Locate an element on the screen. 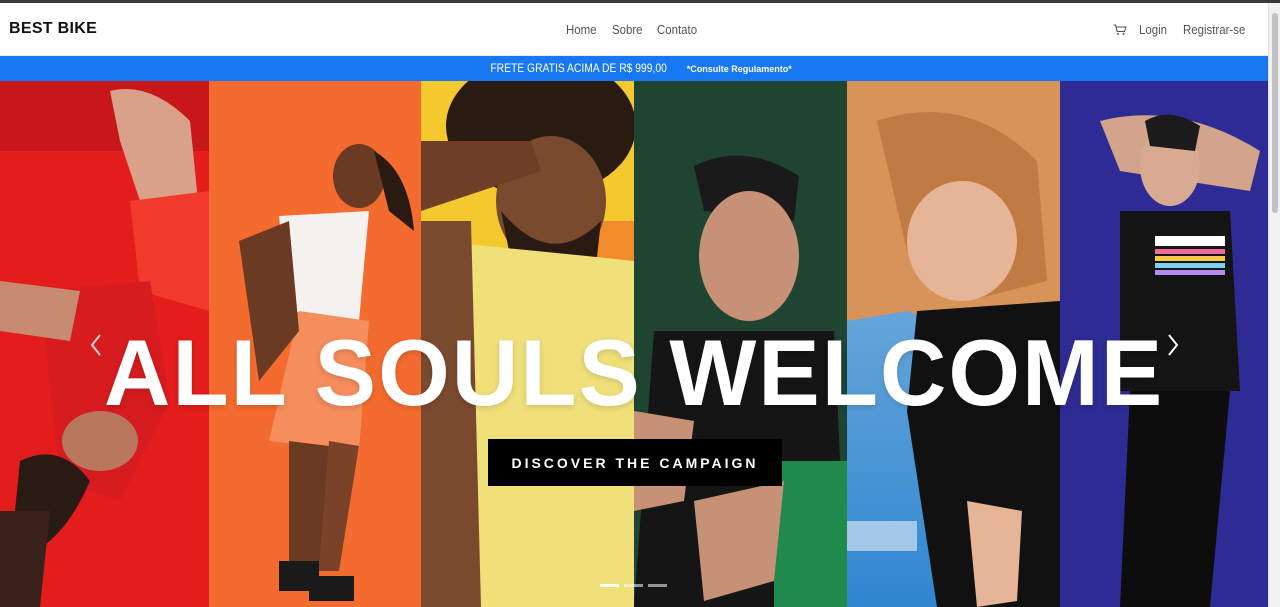 The height and width of the screenshot is (607, 1280). account-nav: Login Registrar-se is located at coordinates (1183, 29).